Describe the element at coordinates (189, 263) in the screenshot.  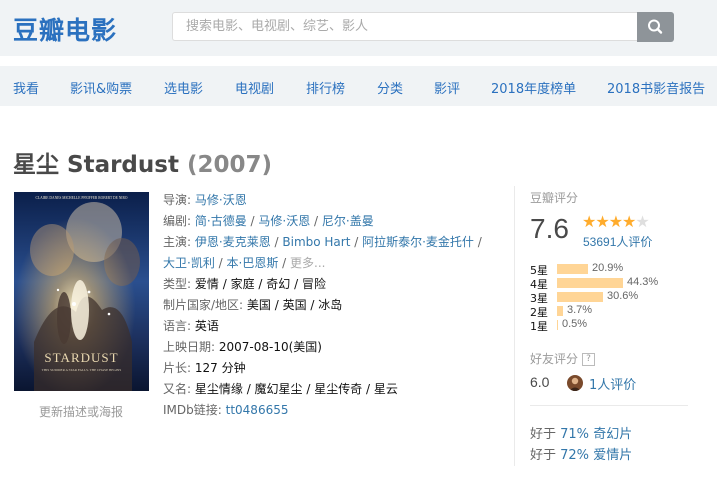
I see `cast-link: 大卫·凯利` at that location.